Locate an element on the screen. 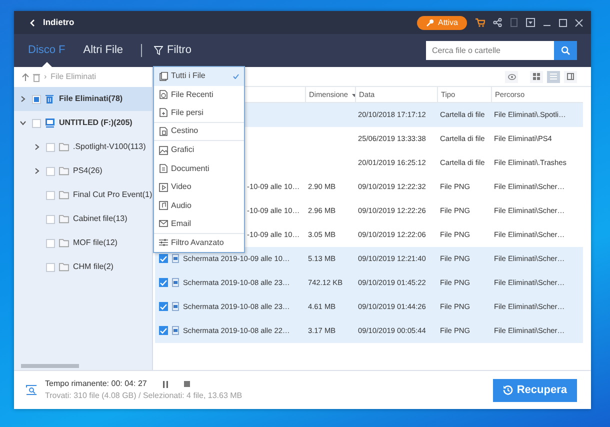  scan-summary: Trovati: 310 file (4.08 GB) / Selezionati: 4 file, 13.63 MB is located at coordinates (143, 396).